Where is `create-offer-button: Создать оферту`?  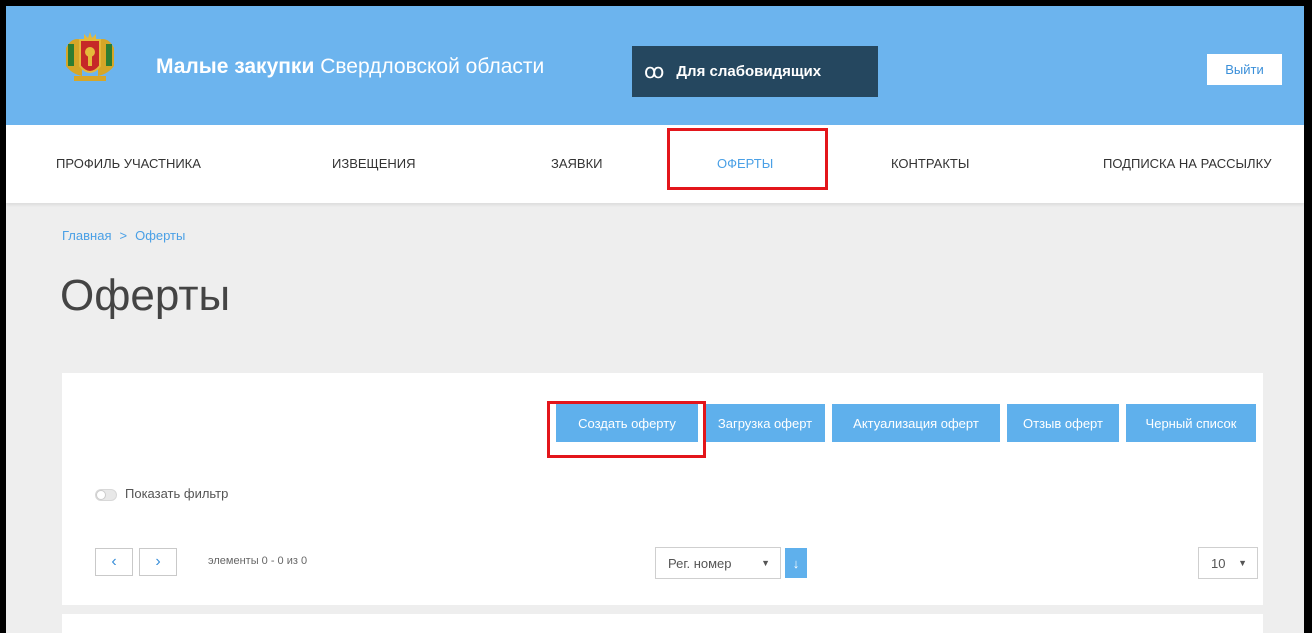
create-offer-button: Создать оферту is located at coordinates (627, 423).